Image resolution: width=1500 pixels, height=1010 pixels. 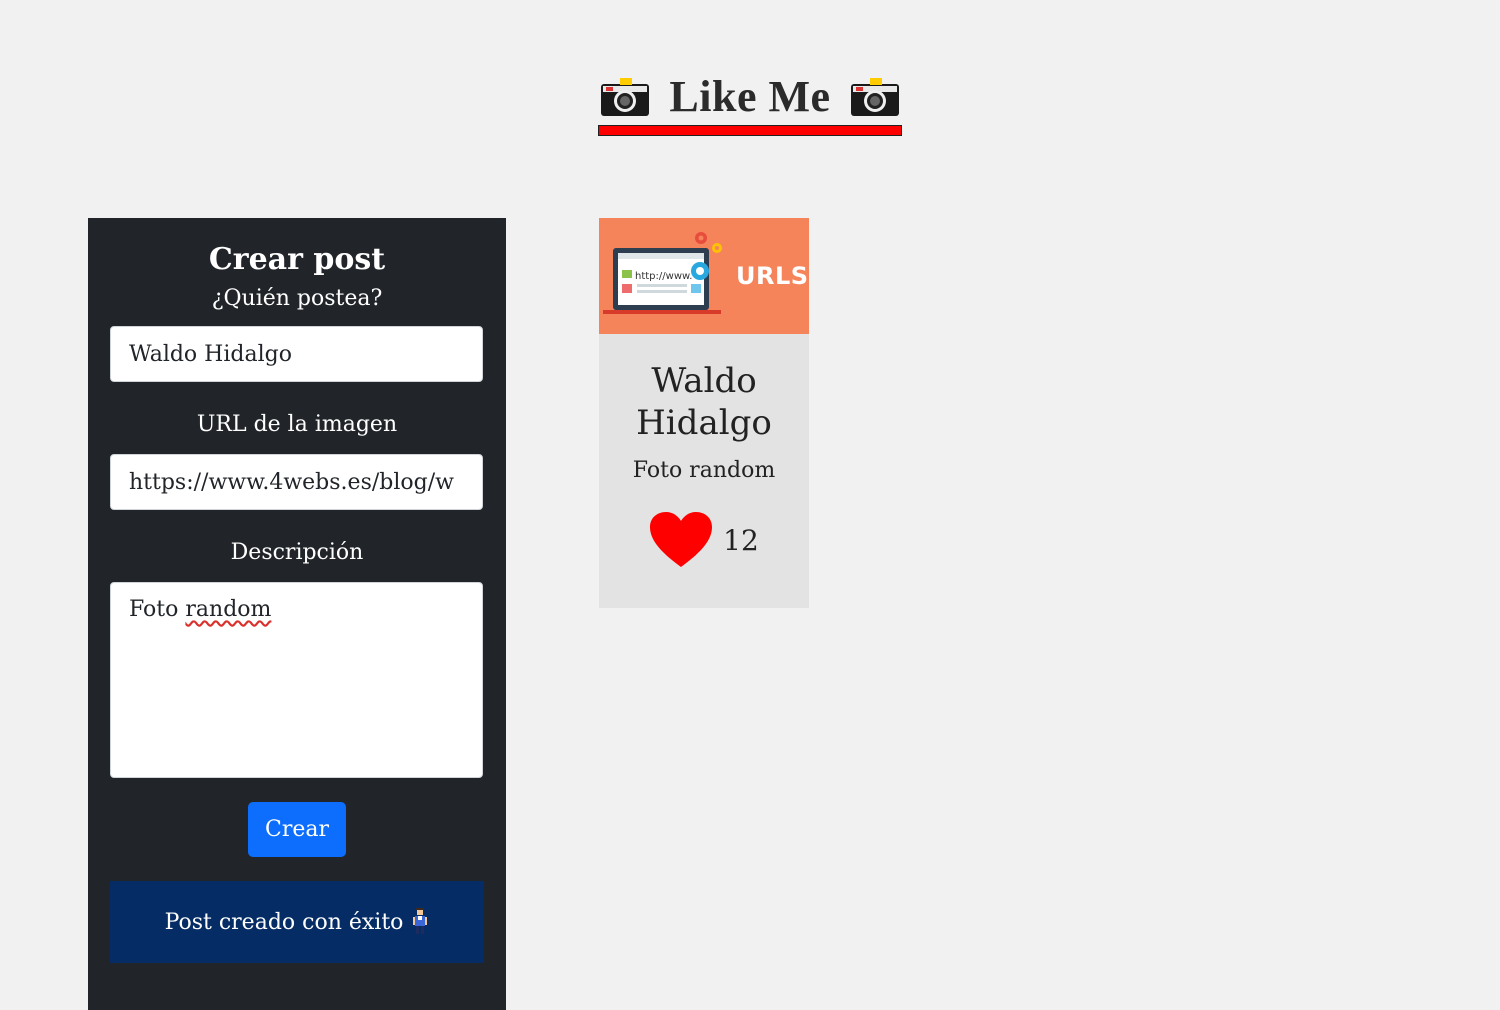 I want to click on app-header: Like Me, so click(x=750, y=97).